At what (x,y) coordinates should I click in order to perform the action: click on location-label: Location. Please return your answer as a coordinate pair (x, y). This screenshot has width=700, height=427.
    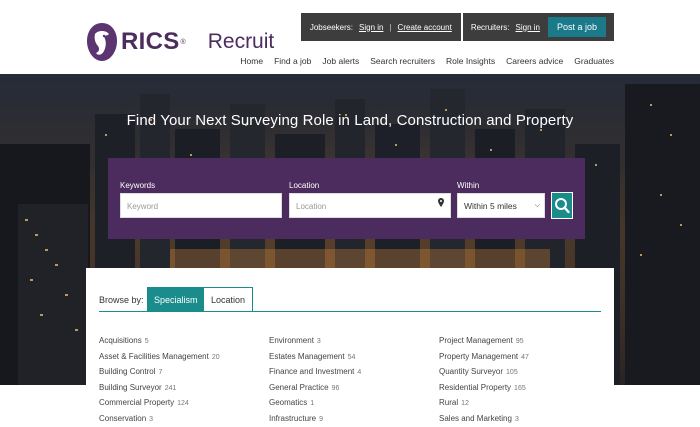
    Looking at the image, I should click on (304, 185).